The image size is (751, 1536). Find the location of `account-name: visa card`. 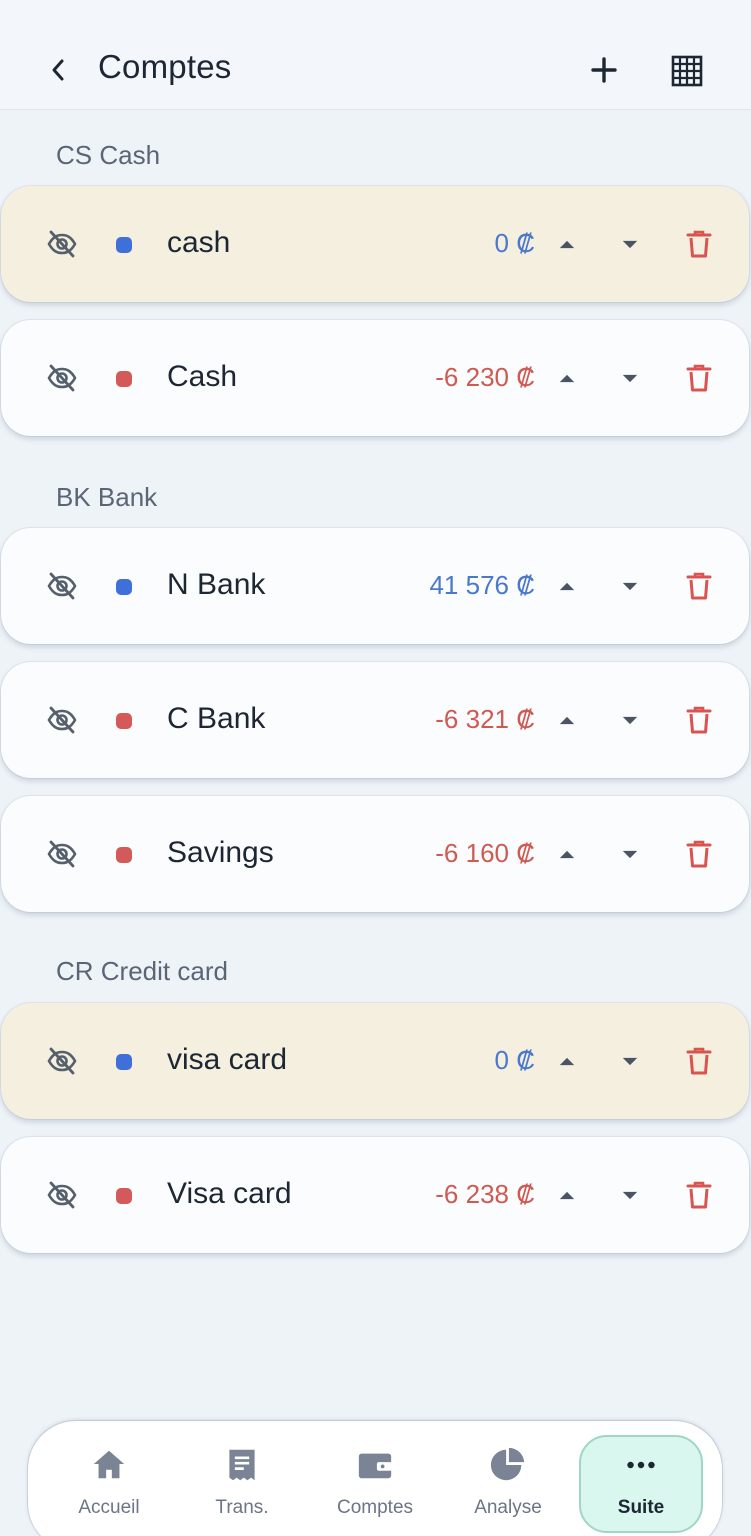

account-name: visa card is located at coordinates (227, 1059).